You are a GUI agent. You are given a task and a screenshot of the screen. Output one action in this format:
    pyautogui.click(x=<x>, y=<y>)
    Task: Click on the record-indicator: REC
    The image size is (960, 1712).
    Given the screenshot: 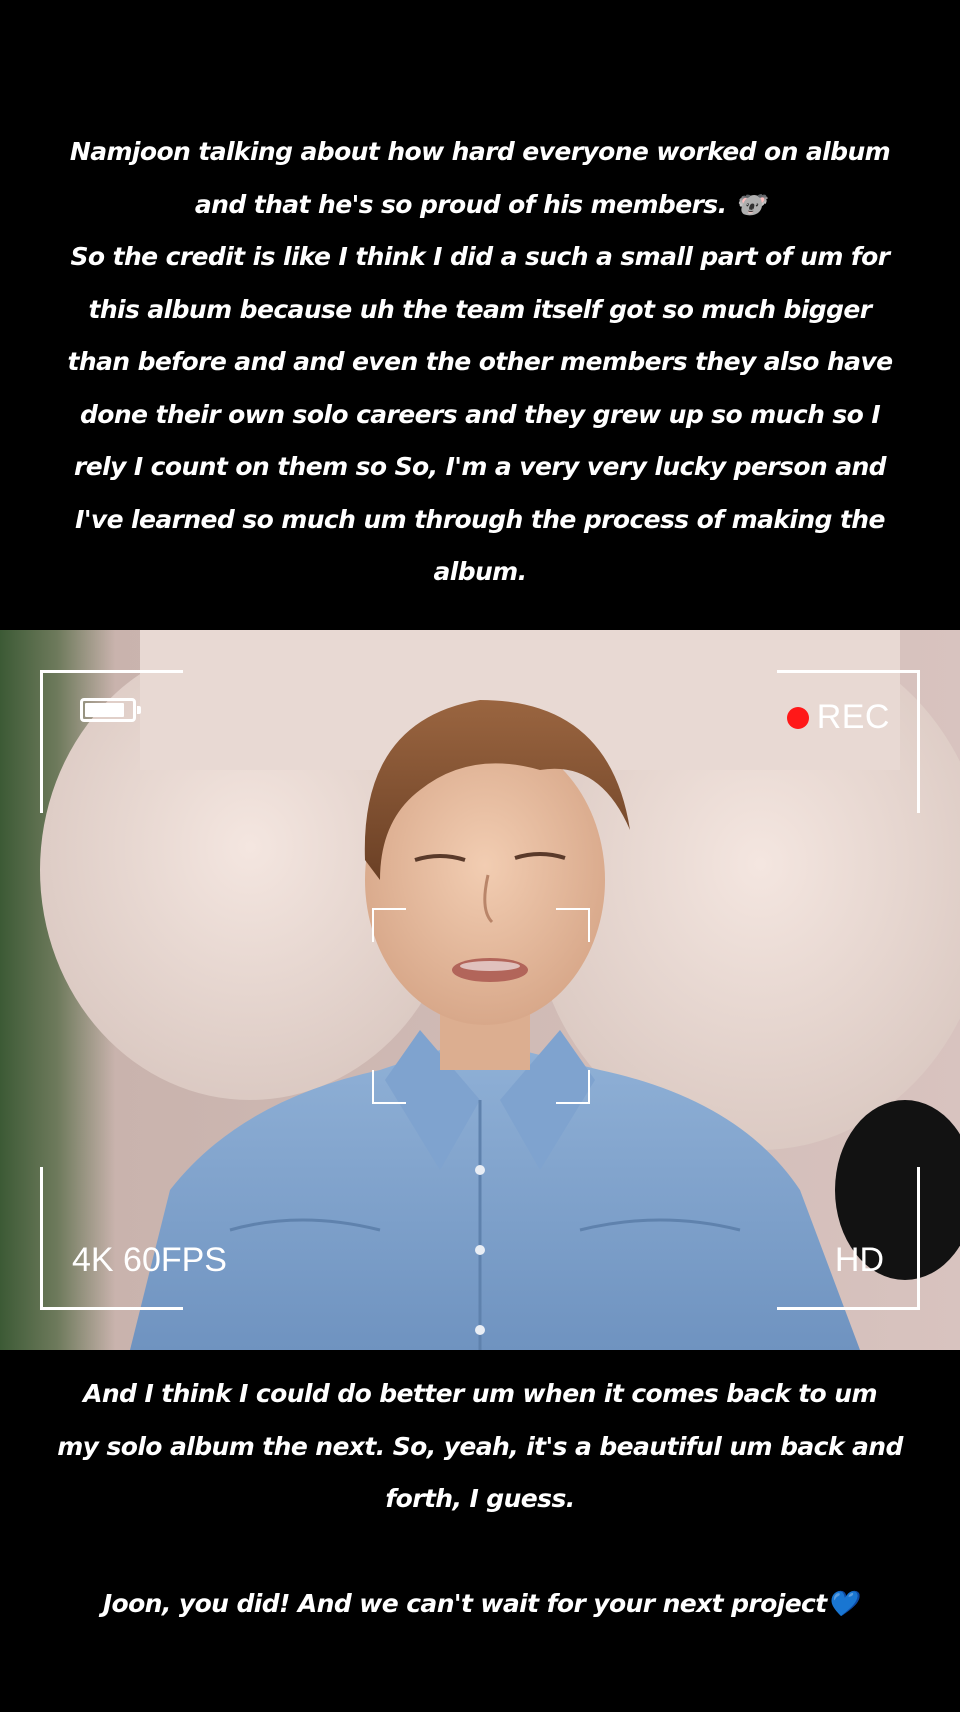 What is the action you would take?
    pyautogui.click(x=838, y=717)
    